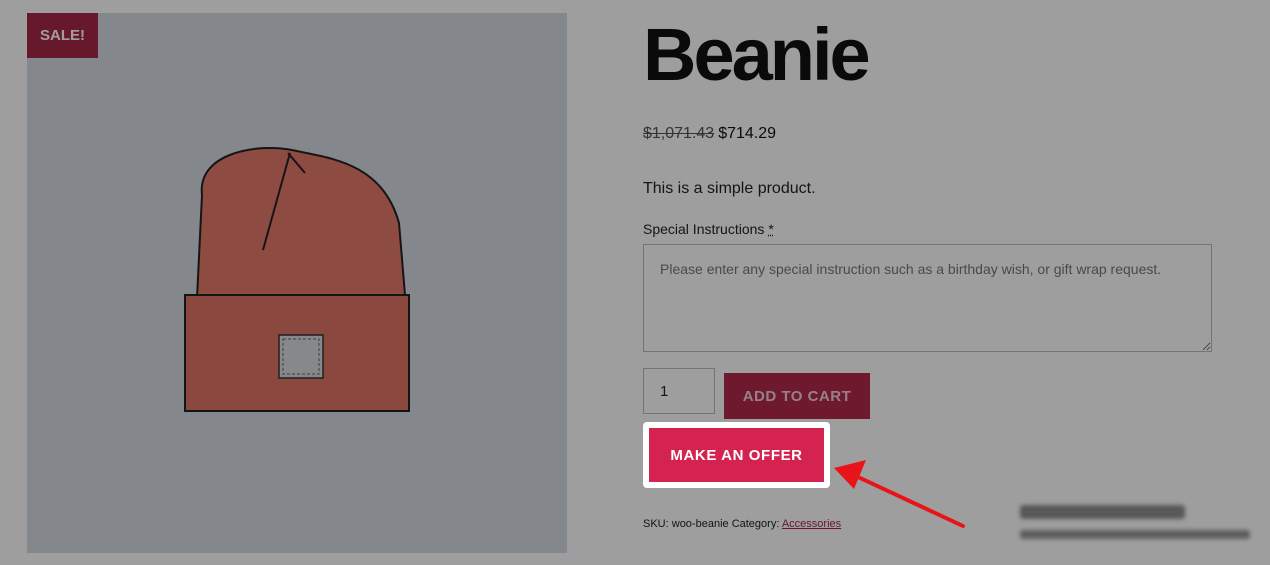  I want to click on price-old: $1,071.43, so click(679, 133).